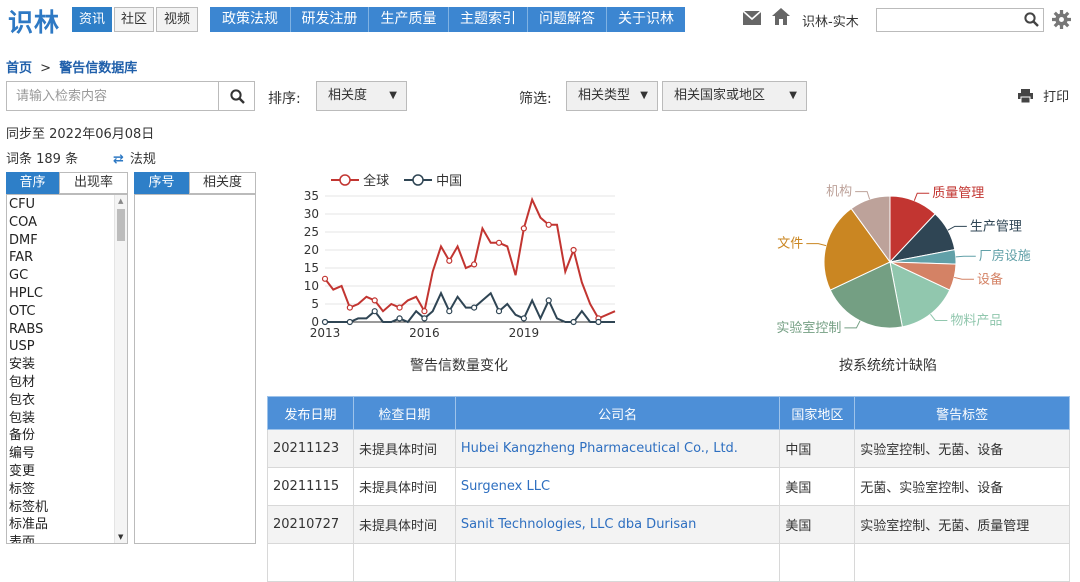 This screenshot has height=582, width=1080. What do you see at coordinates (28, 525) in the screenshot?
I see `term-item: 标准品` at bounding box center [28, 525].